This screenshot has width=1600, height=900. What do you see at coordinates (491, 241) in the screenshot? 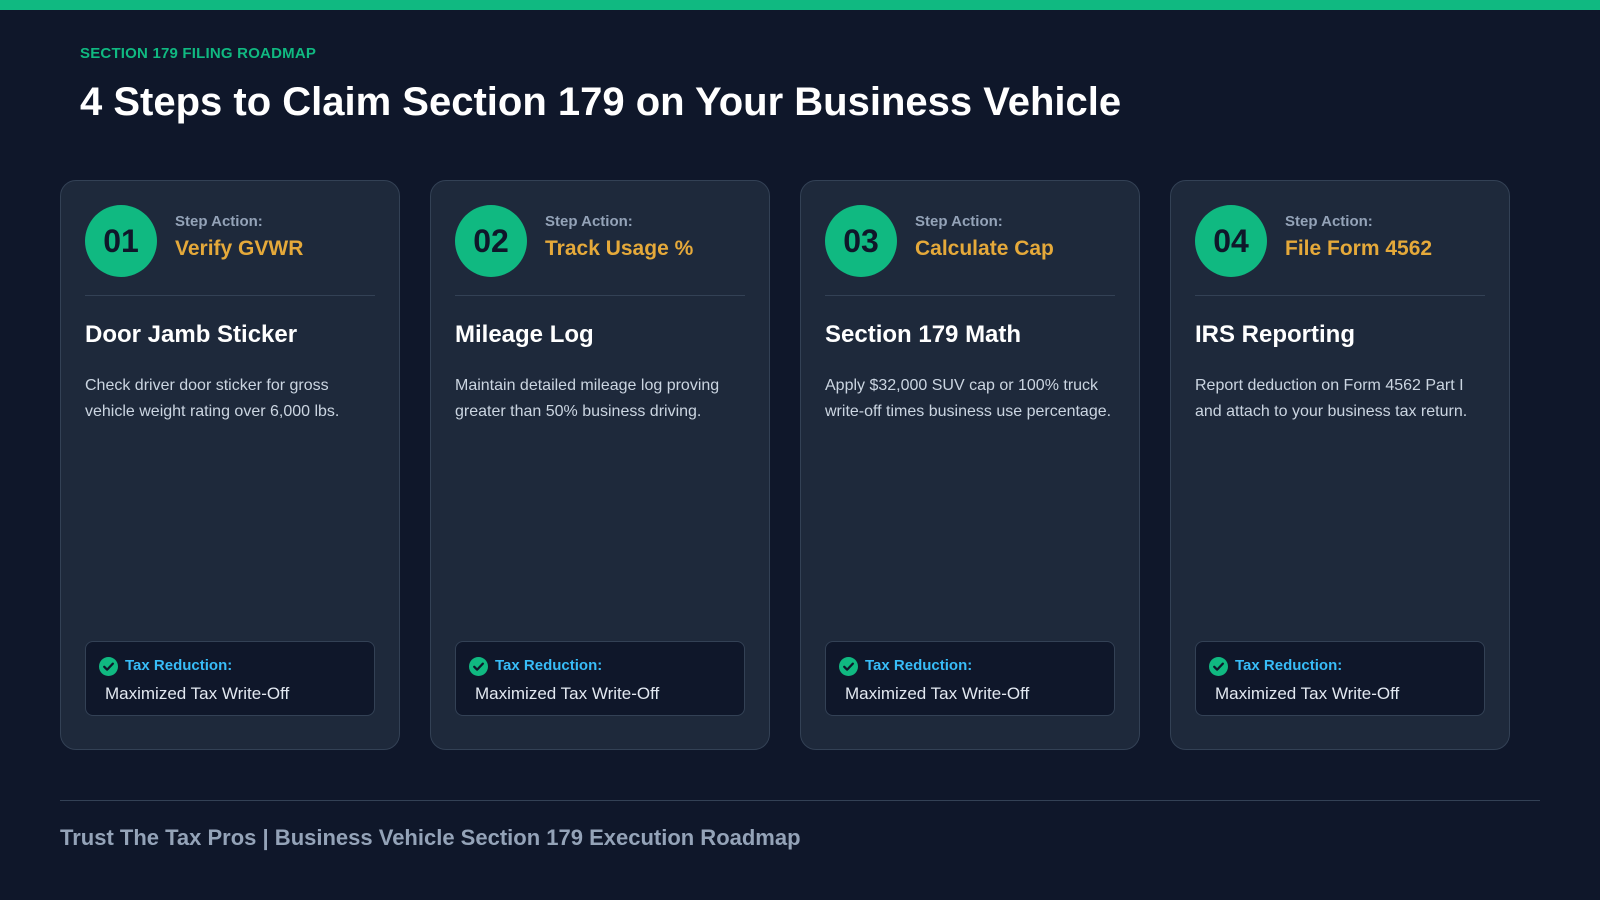
I see `step-number-badge: 02` at bounding box center [491, 241].